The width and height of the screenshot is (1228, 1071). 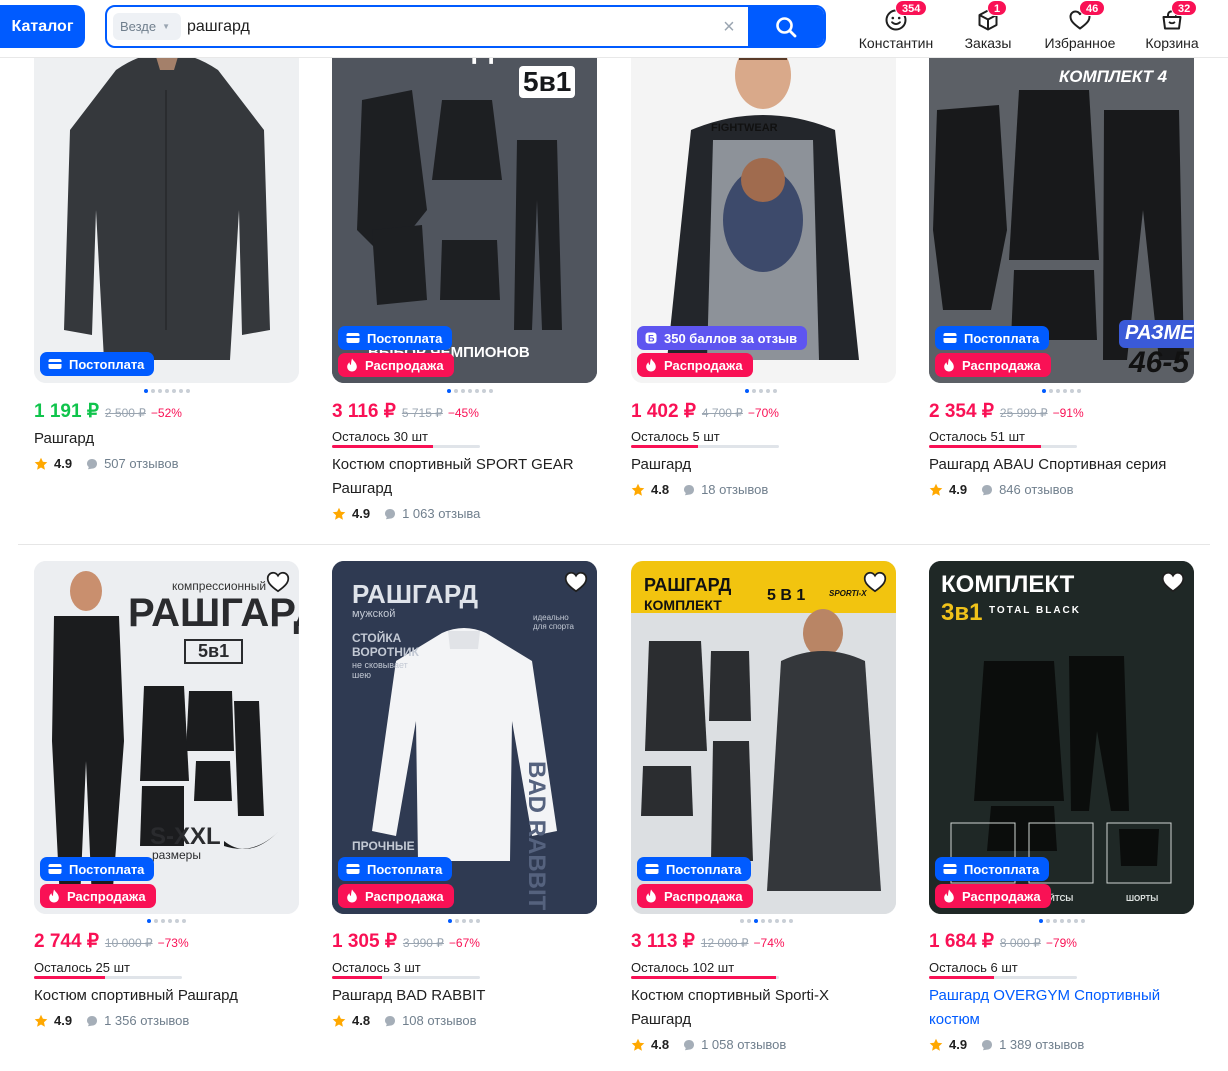 I want to click on reviews-count: 507 отзывов, so click(x=141, y=463).